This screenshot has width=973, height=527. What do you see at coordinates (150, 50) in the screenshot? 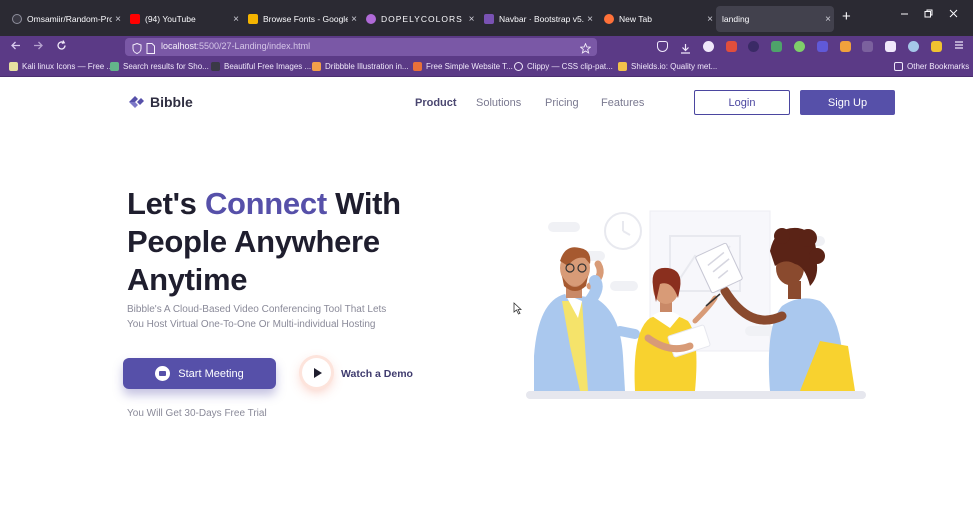
I see `page-icon` at bounding box center [150, 50].